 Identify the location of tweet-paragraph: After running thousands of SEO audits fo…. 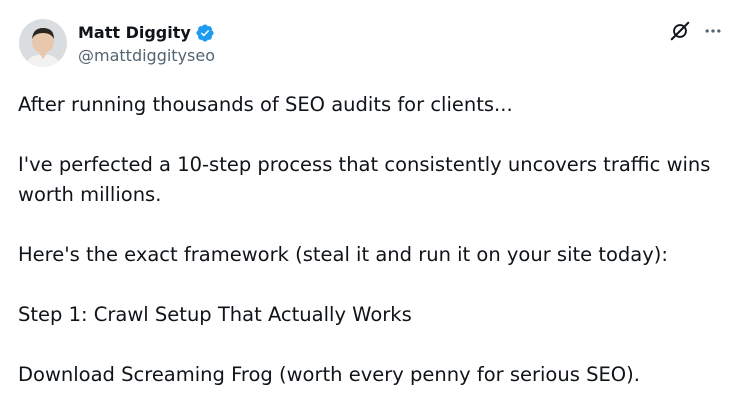
(265, 104).